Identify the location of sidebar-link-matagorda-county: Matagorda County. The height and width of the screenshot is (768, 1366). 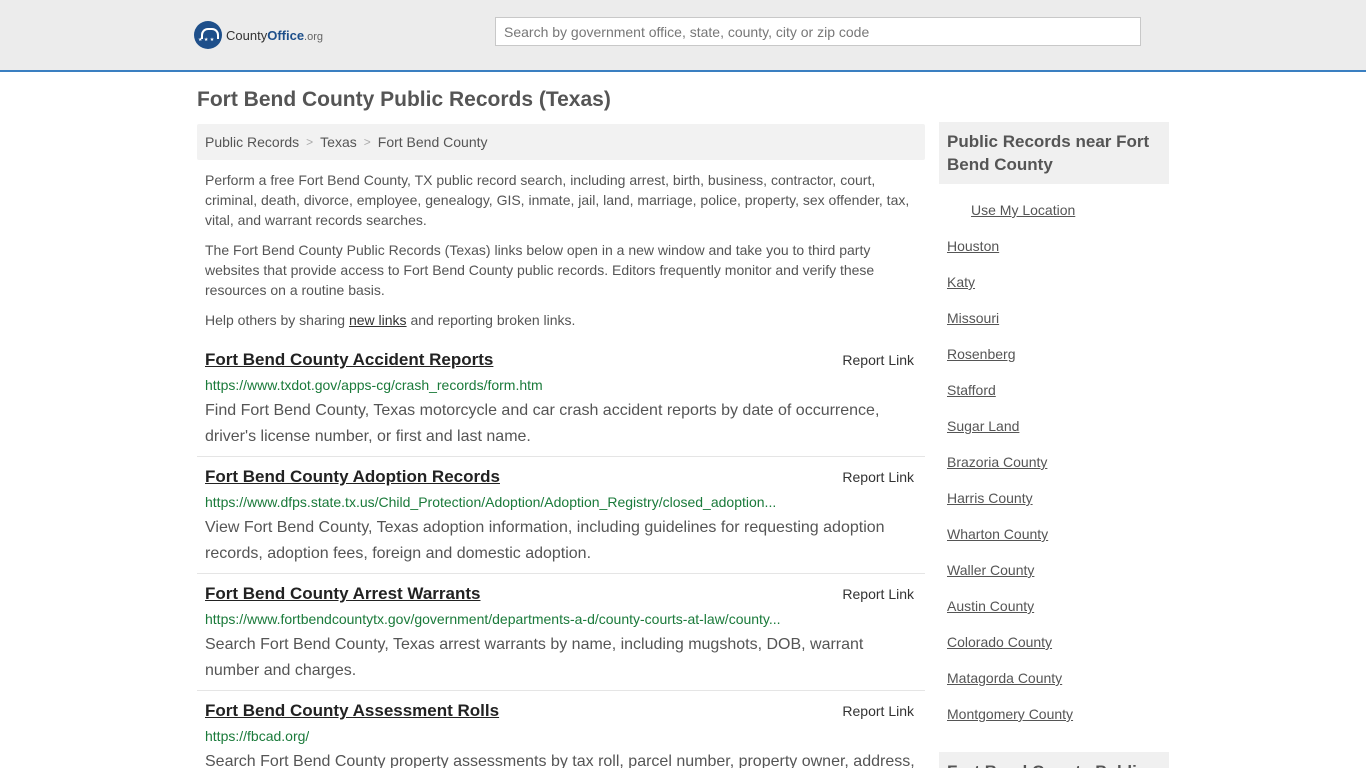
(1004, 678).